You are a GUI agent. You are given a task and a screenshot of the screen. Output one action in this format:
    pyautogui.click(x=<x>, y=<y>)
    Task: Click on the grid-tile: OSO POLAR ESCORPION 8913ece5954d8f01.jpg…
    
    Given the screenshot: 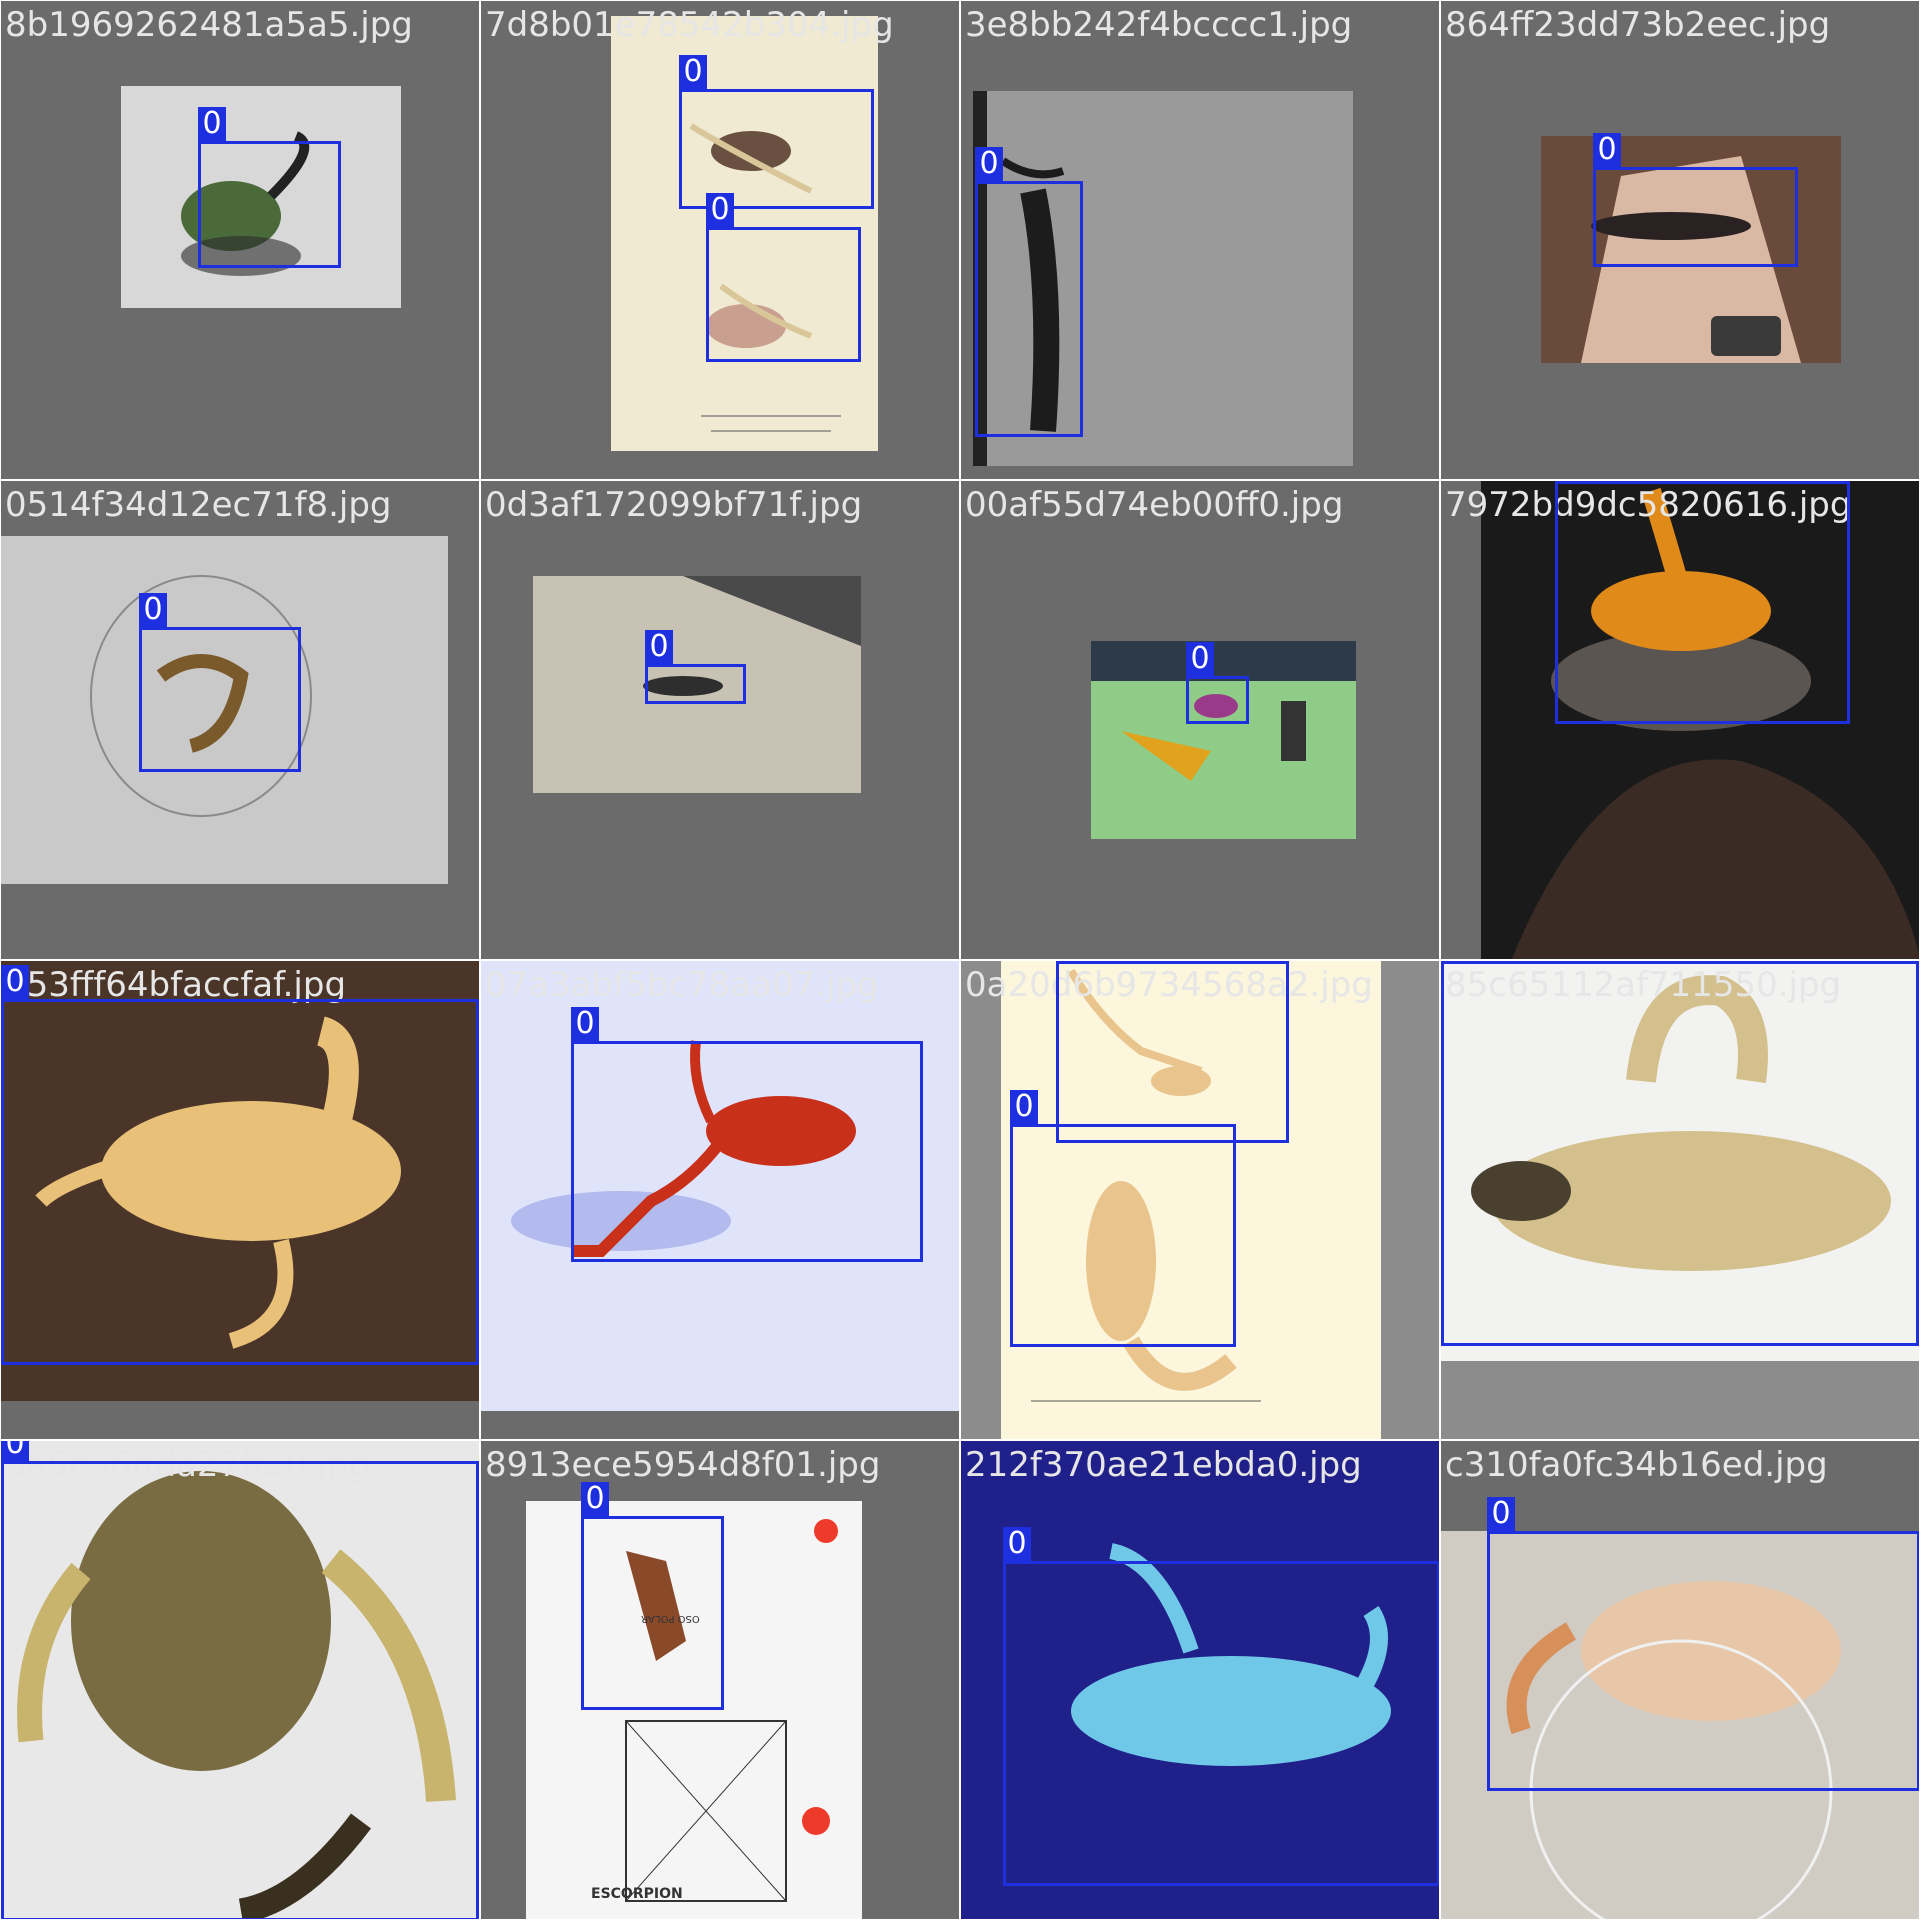 What is the action you would take?
    pyautogui.click(x=720, y=1680)
    